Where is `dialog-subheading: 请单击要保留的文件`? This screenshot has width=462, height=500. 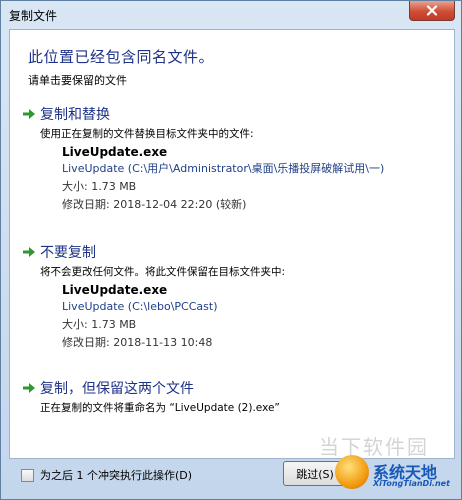 dialog-subheading: 请单击要保留的文件 is located at coordinates (77, 80).